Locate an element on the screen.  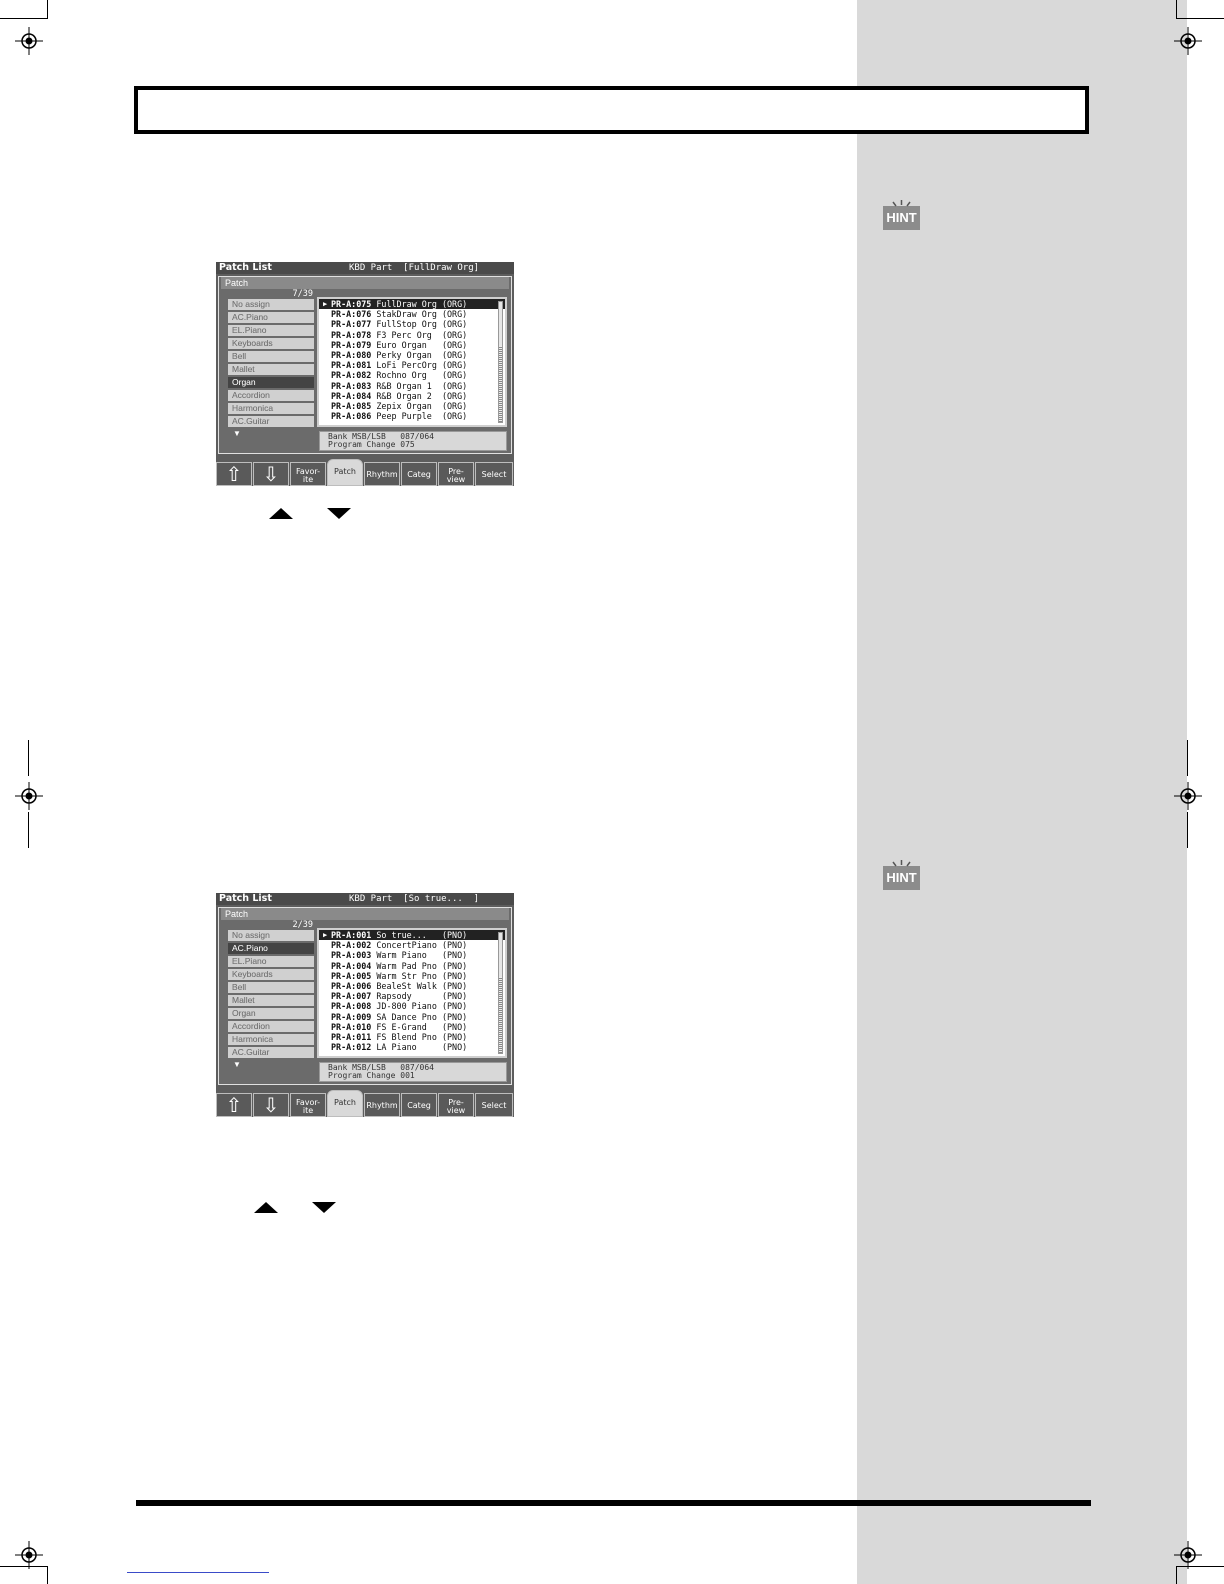
arrow-down-icon: ⇩ is located at coordinates (271, 474).